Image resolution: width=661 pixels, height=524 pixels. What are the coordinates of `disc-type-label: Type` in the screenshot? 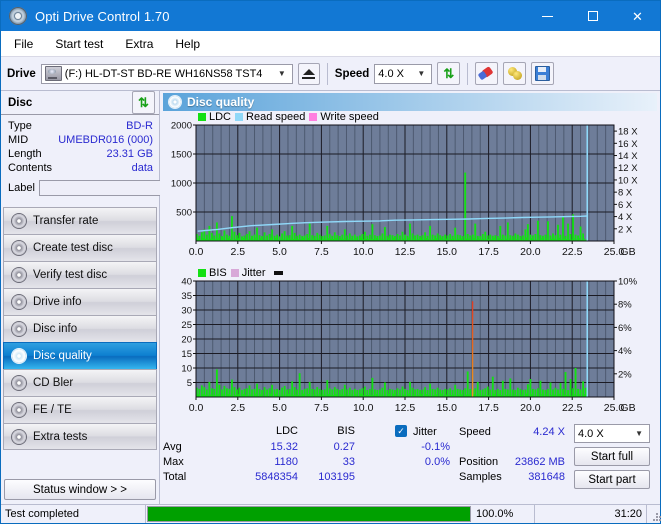 It's located at (20, 126).